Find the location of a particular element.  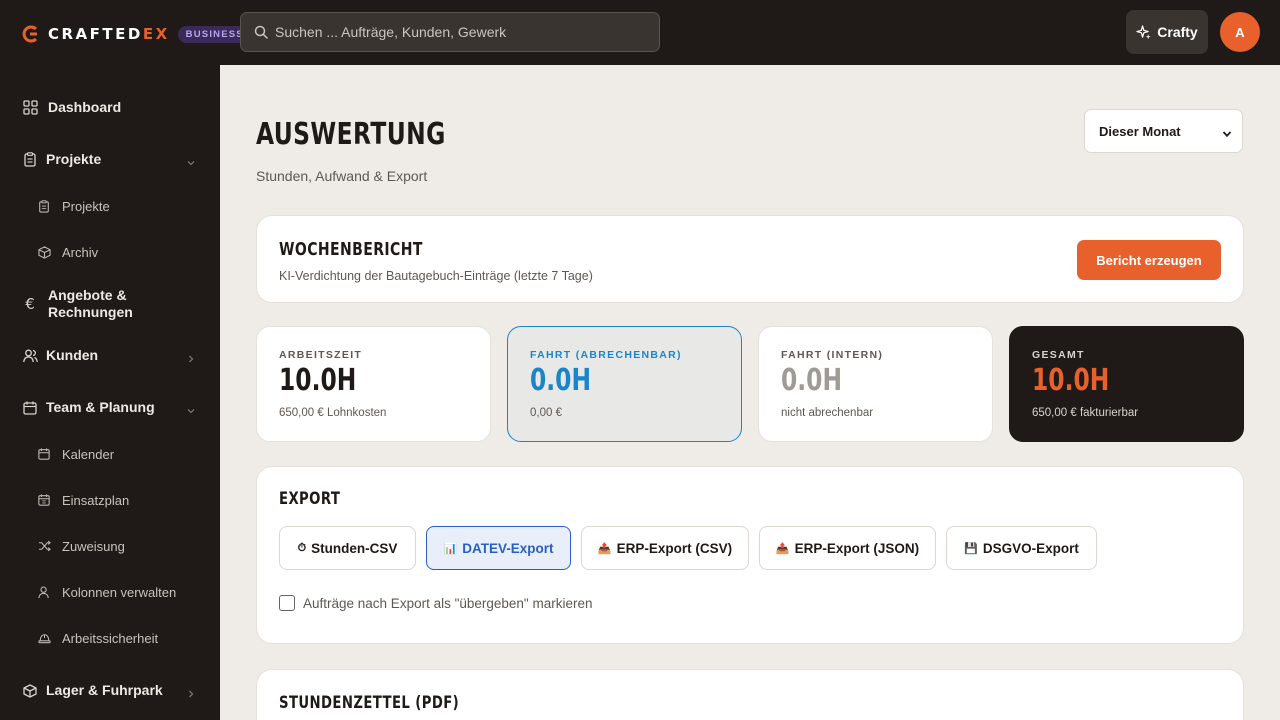

sidebar-item-angebote-rechnungen: € Angebote & Rechnungen is located at coordinates (110, 304).